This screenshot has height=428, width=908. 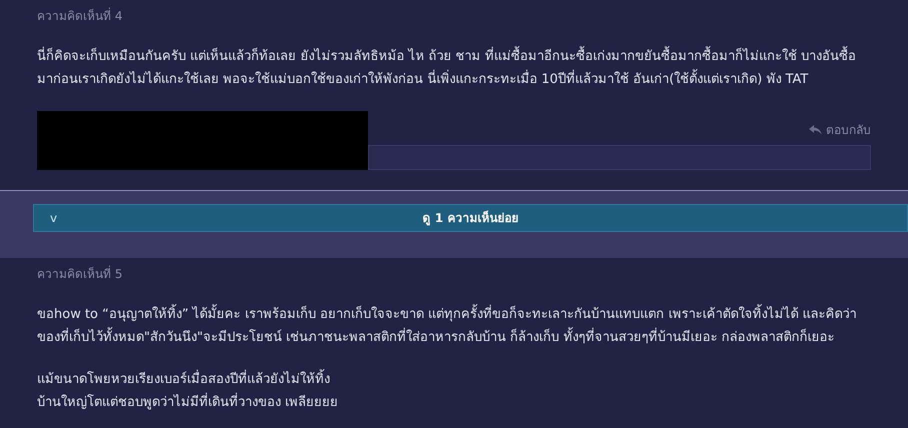 I want to click on show-replies-button: v ดู 1 ความเห็นย่อย, so click(x=470, y=218).